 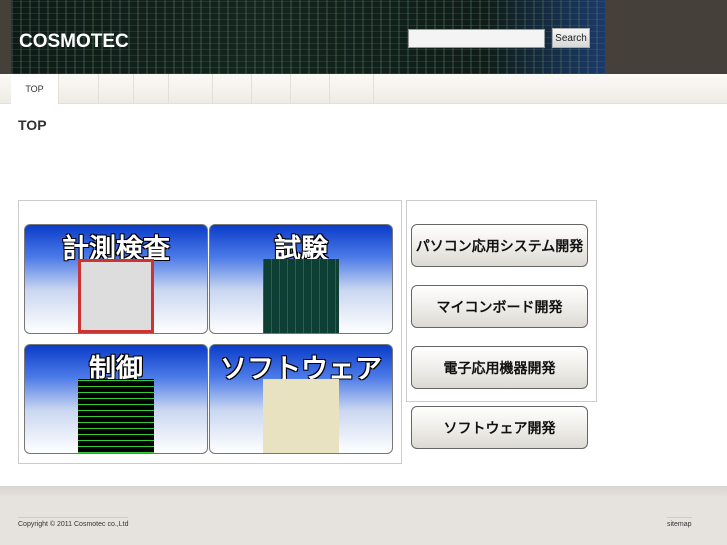 What do you see at coordinates (35, 89) in the screenshot?
I see `nav-item-top: TOP` at bounding box center [35, 89].